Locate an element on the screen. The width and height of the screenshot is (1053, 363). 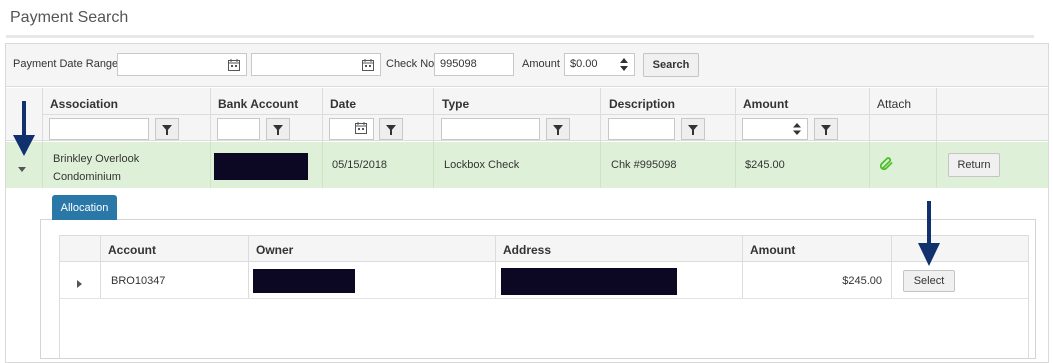
bank-account-redacted is located at coordinates (261, 166).